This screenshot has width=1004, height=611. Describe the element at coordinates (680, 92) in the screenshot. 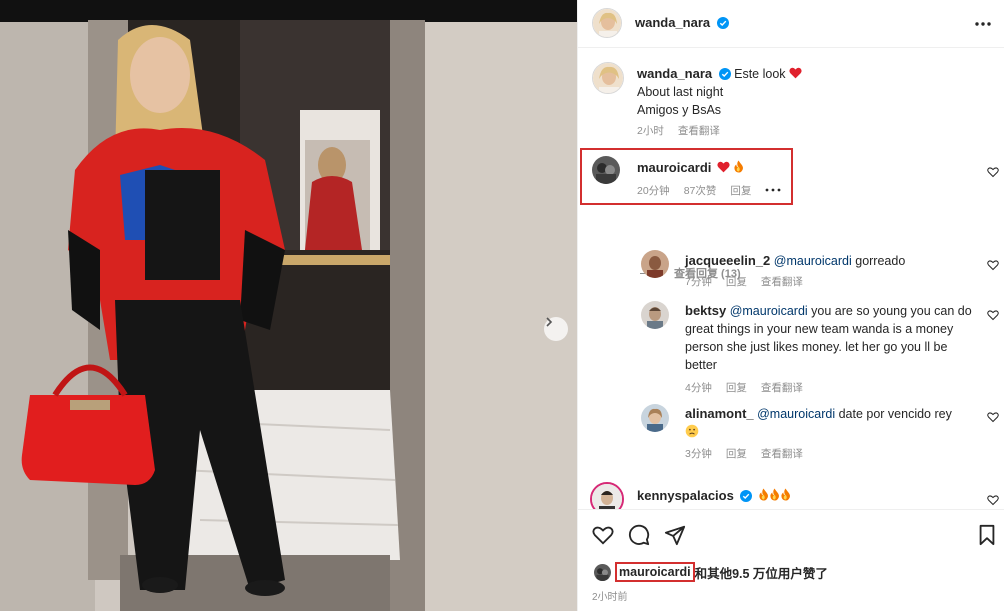

I see `caption-text-2: About last night` at that location.